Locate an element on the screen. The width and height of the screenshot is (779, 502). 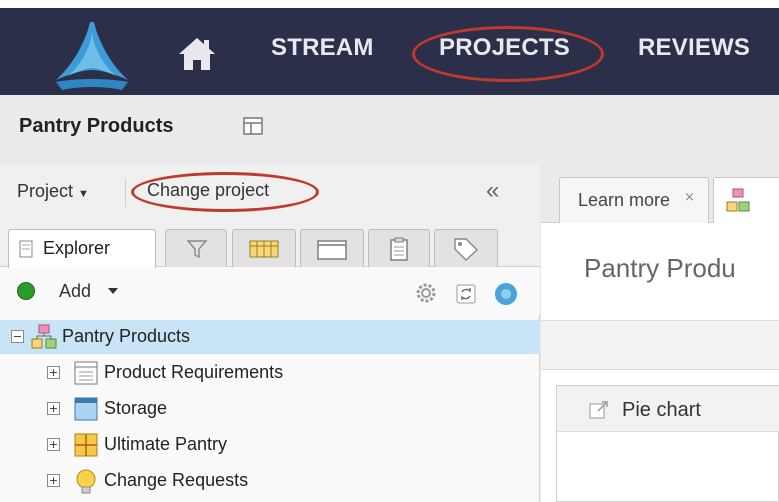
clipboard-icon is located at coordinates (399, 249).